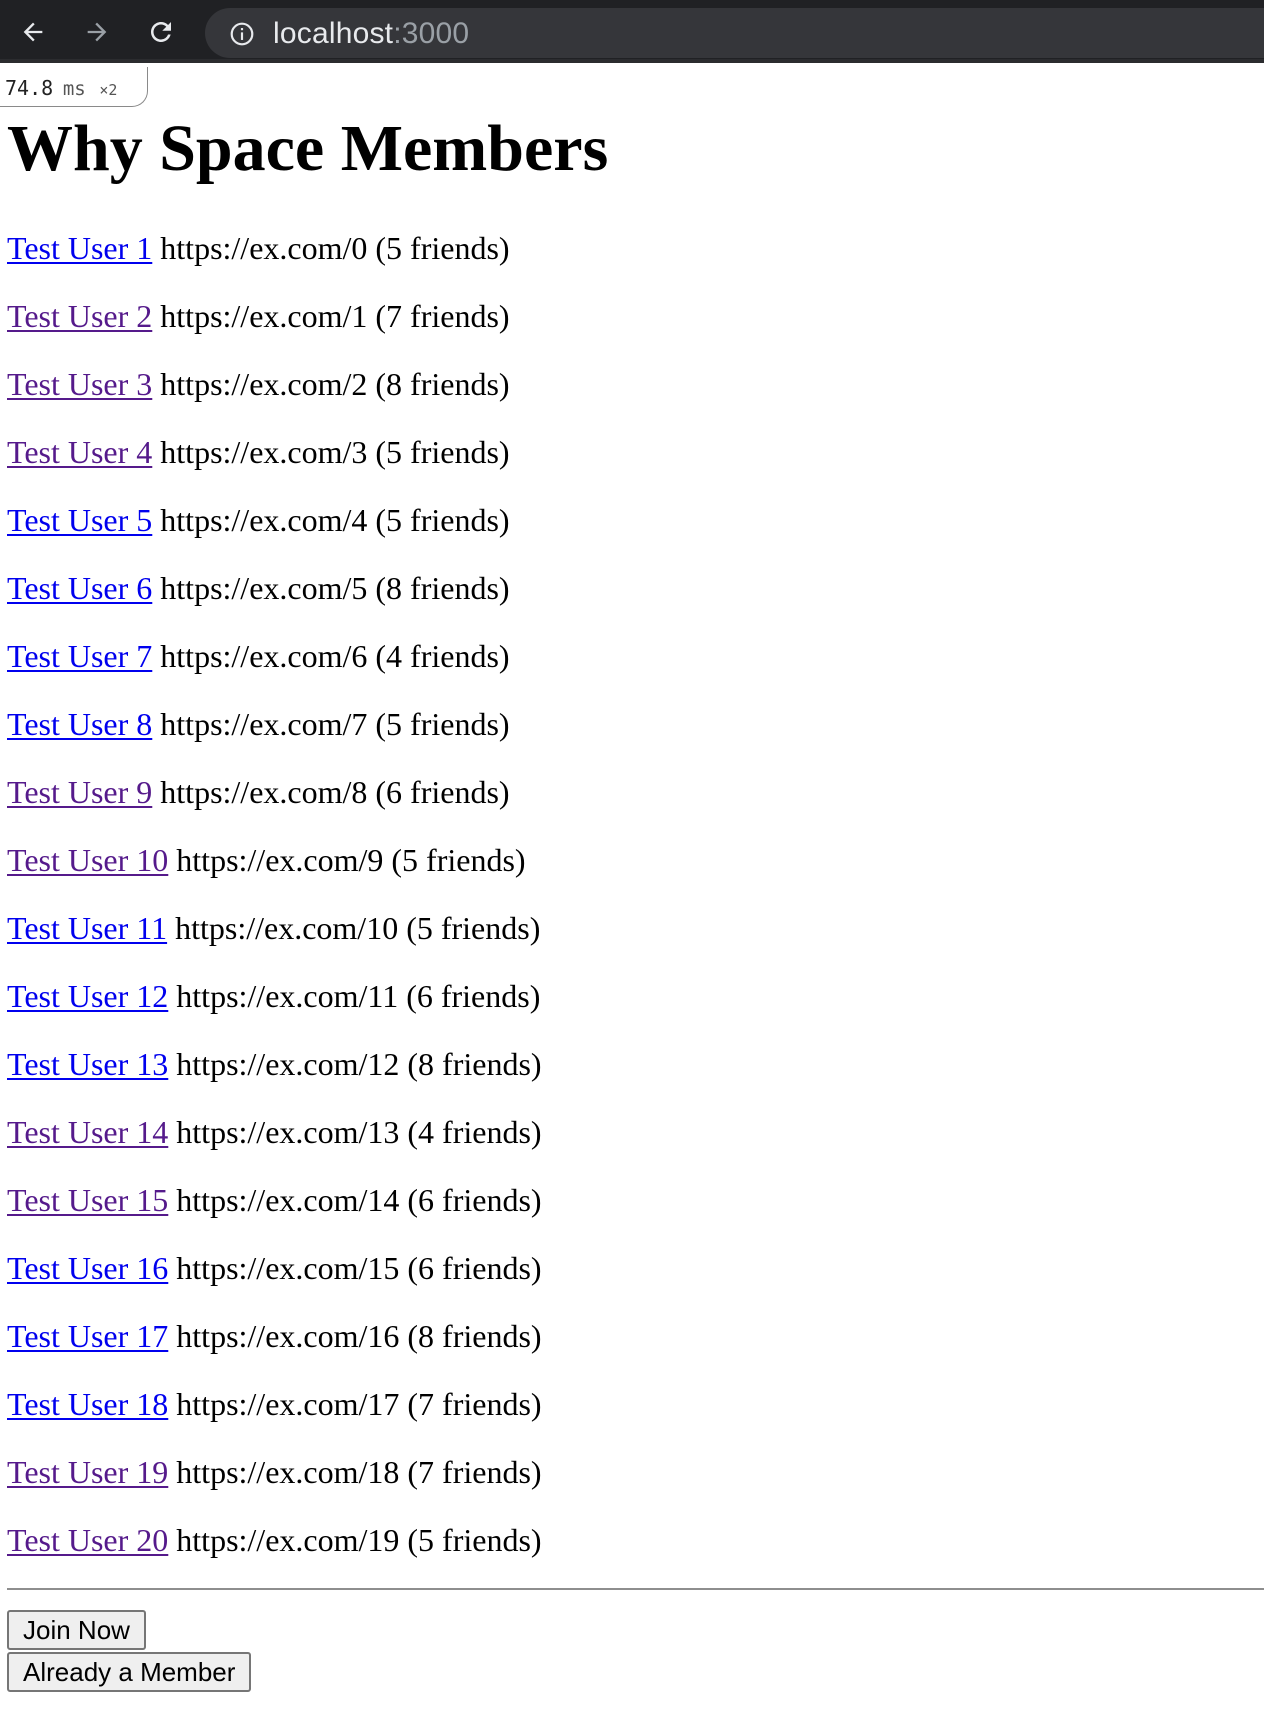 This screenshot has height=1730, width=1264. What do you see at coordinates (76, 1630) in the screenshot?
I see `join-now-button: Join Now` at bounding box center [76, 1630].